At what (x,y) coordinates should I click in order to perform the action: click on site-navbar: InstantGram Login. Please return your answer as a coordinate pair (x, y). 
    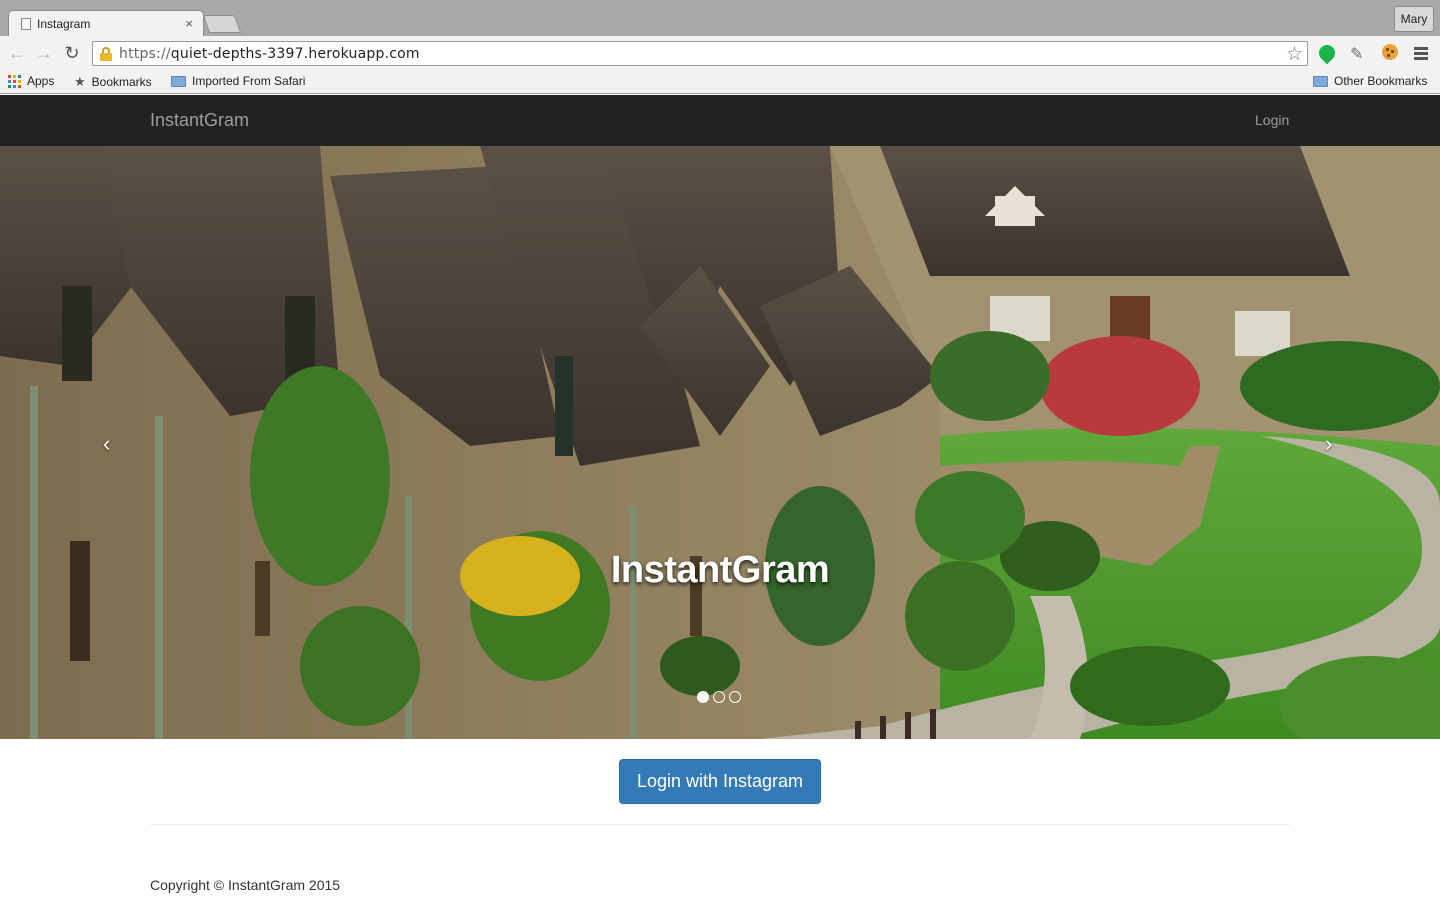
    Looking at the image, I should click on (720, 120).